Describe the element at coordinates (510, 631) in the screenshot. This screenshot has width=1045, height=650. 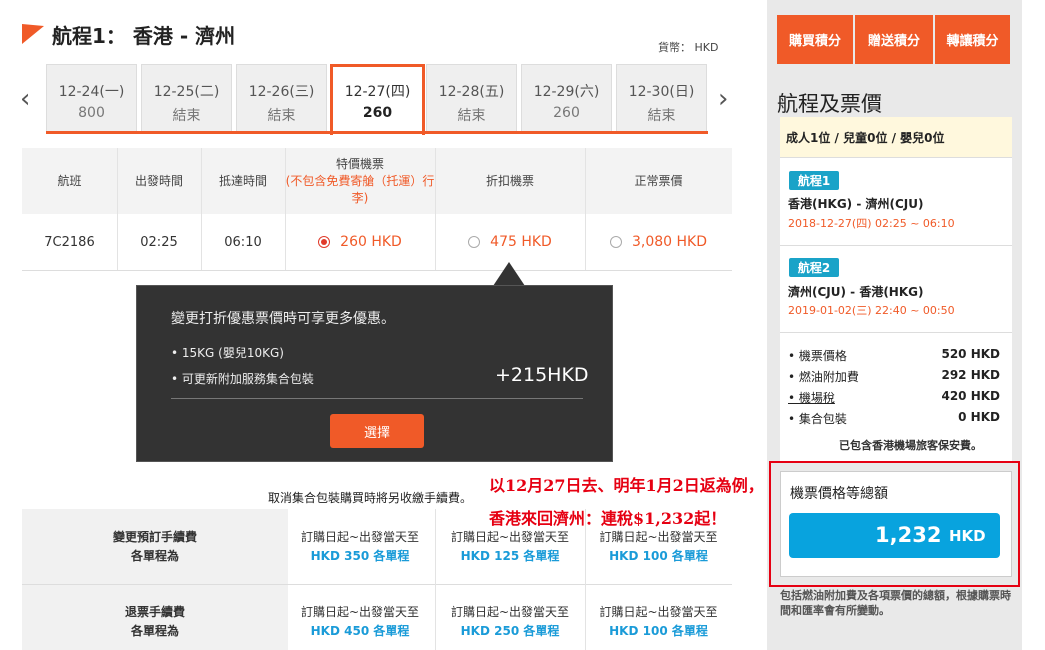
I see `fee-amount: HKD 250 各單程` at that location.